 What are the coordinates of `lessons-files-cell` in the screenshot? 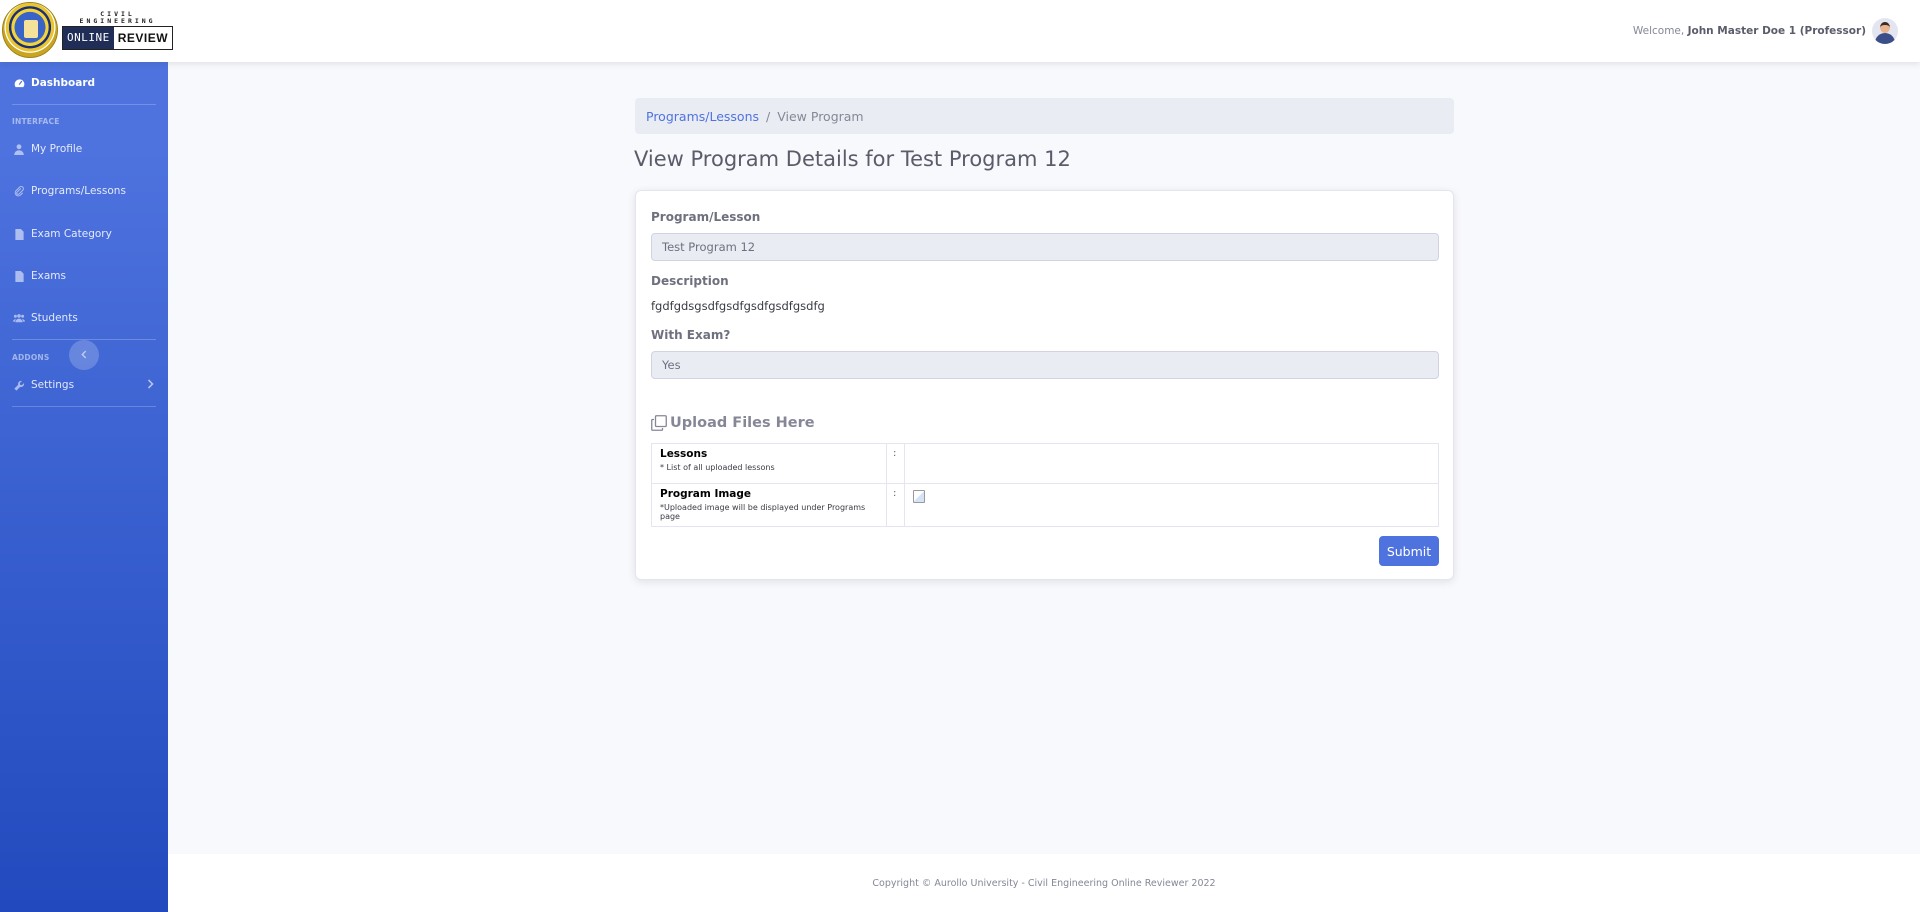 It's located at (1171, 463).